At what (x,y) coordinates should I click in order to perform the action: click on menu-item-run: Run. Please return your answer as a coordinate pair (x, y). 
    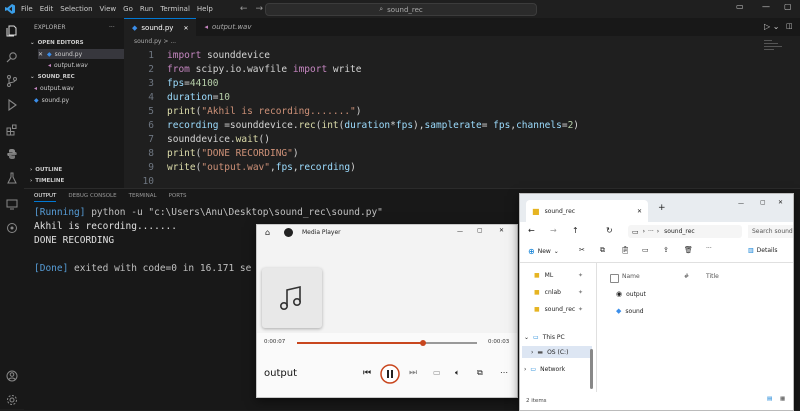
    Looking at the image, I should click on (146, 9).